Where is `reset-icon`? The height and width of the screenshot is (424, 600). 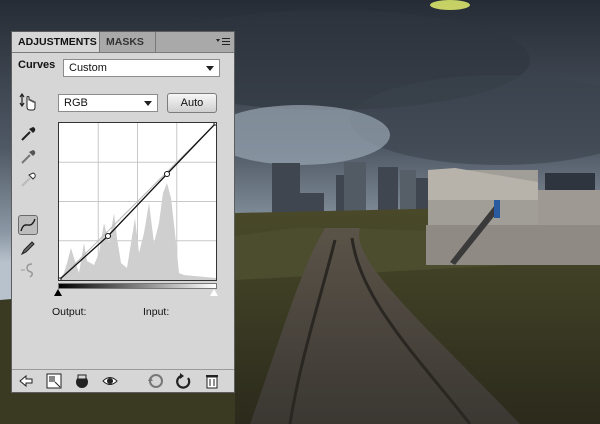 reset-icon is located at coordinates (184, 381).